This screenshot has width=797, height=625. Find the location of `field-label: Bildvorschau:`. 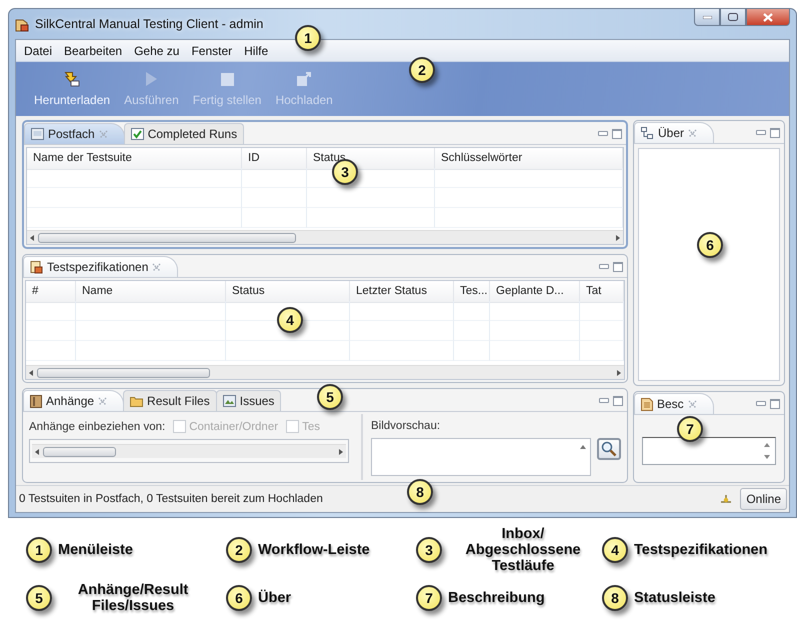

field-label: Bildvorschau: is located at coordinates (406, 426).